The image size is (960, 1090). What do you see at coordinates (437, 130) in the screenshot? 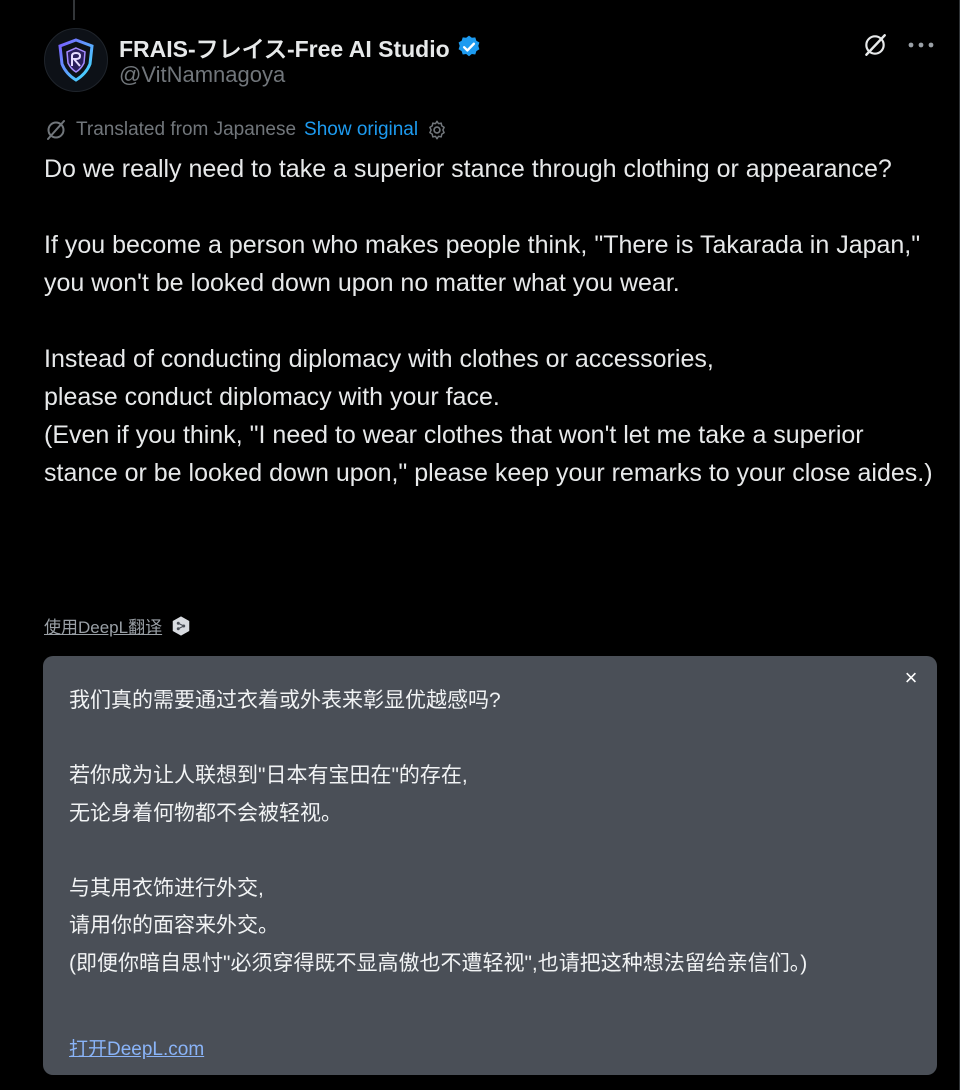
I see `gear-icon` at bounding box center [437, 130].